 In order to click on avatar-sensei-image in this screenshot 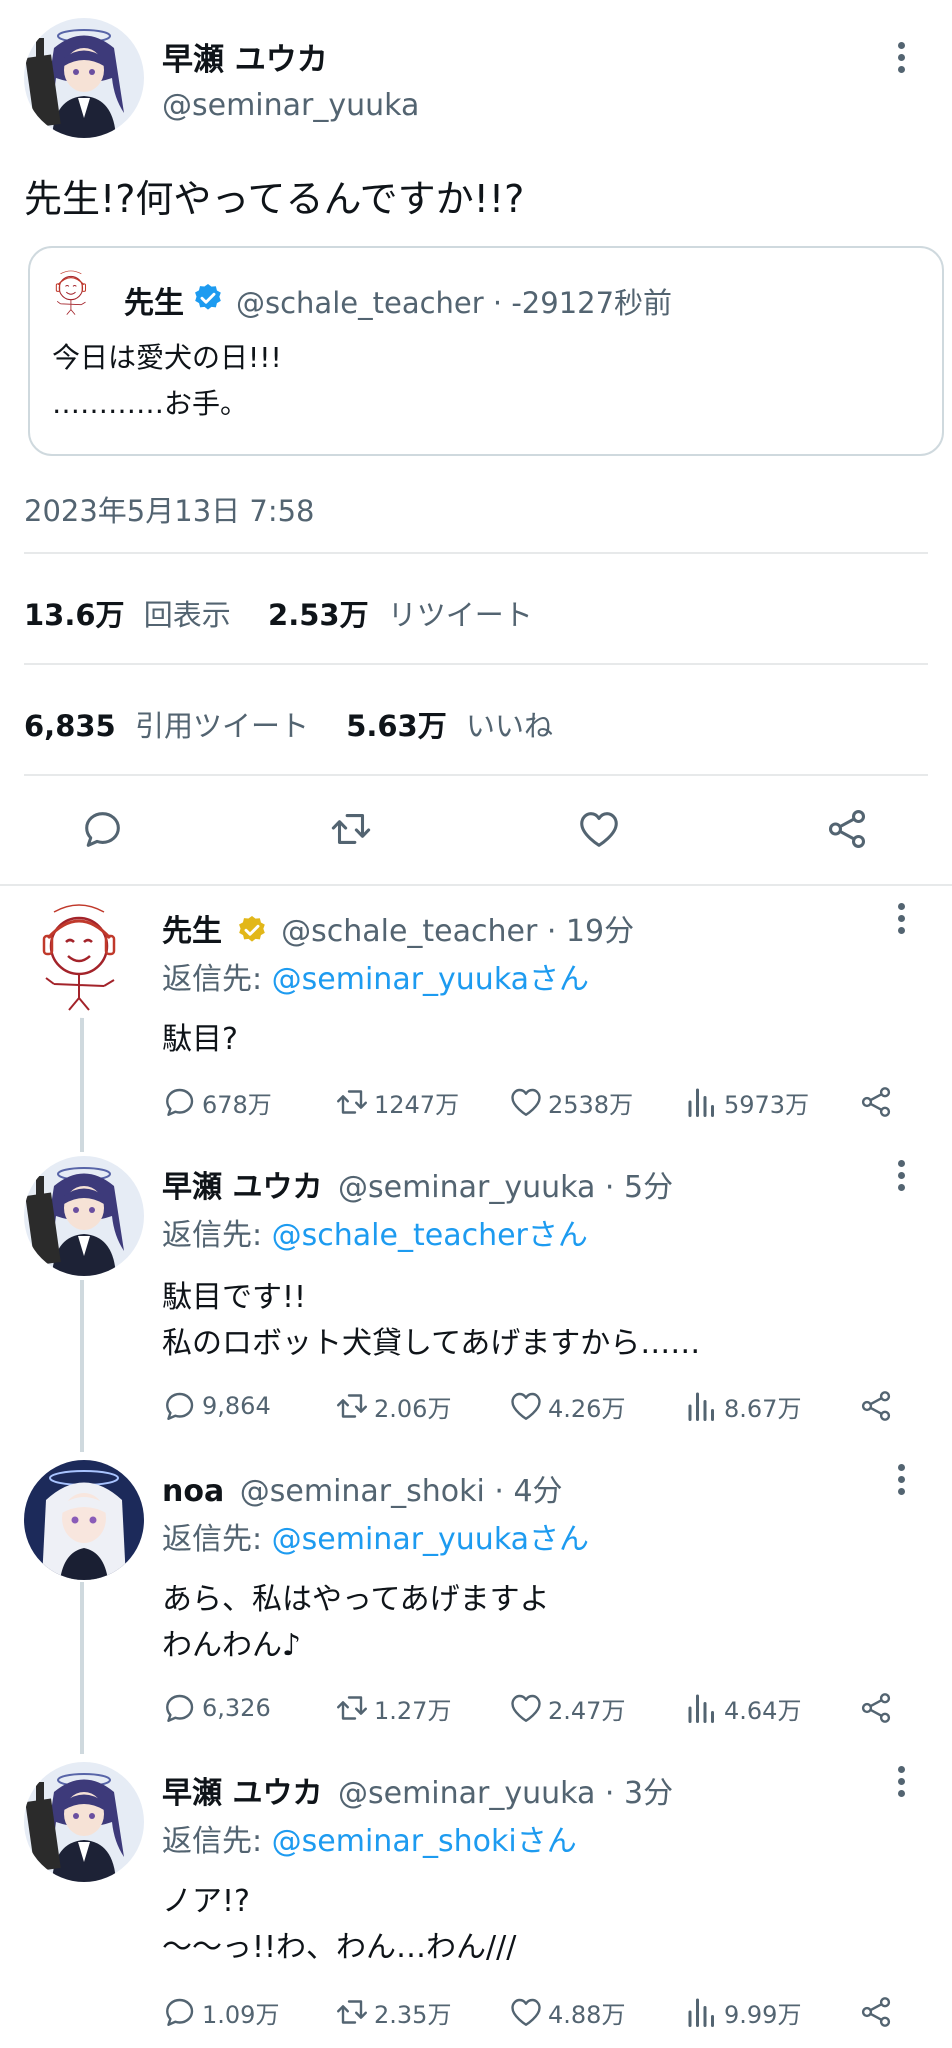, I will do `click(84, 958)`.